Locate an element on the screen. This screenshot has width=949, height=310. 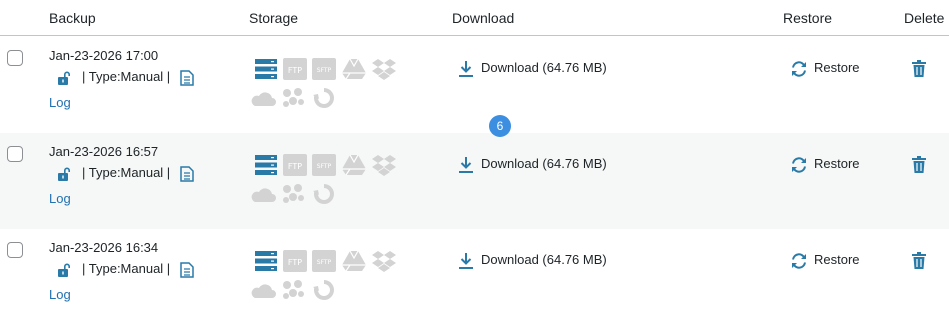
header-storage: Storage is located at coordinates (274, 18).